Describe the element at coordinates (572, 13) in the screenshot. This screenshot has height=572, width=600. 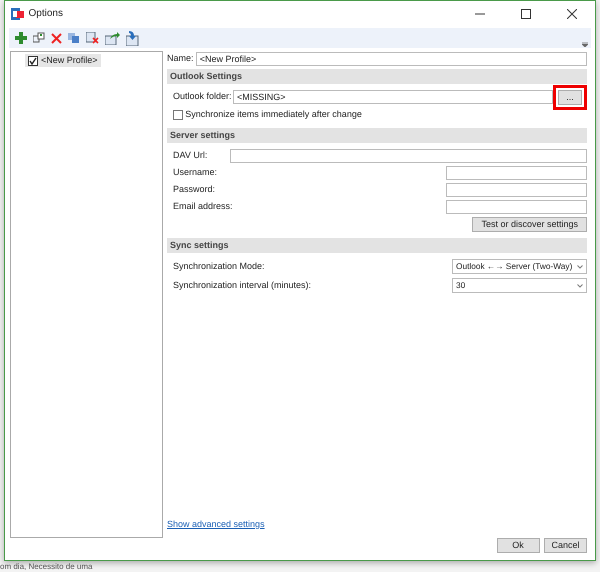
I see `close-icon` at that location.